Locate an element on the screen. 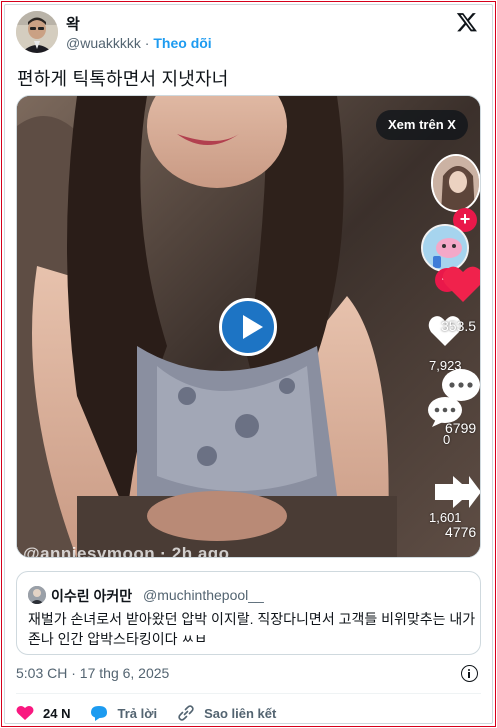  divider is located at coordinates (248, 693).